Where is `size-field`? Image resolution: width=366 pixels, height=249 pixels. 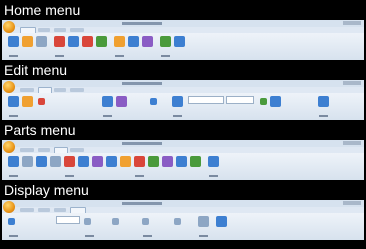 size-field is located at coordinates (240, 100).